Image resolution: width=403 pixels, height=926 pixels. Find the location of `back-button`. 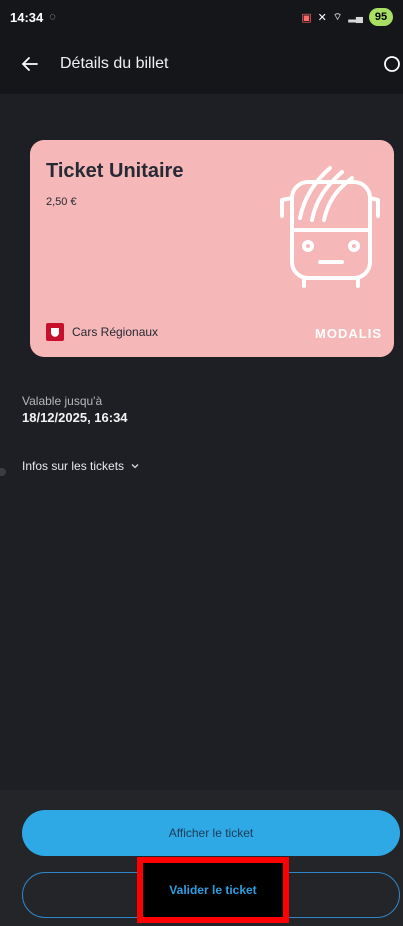

back-button is located at coordinates (30, 64).